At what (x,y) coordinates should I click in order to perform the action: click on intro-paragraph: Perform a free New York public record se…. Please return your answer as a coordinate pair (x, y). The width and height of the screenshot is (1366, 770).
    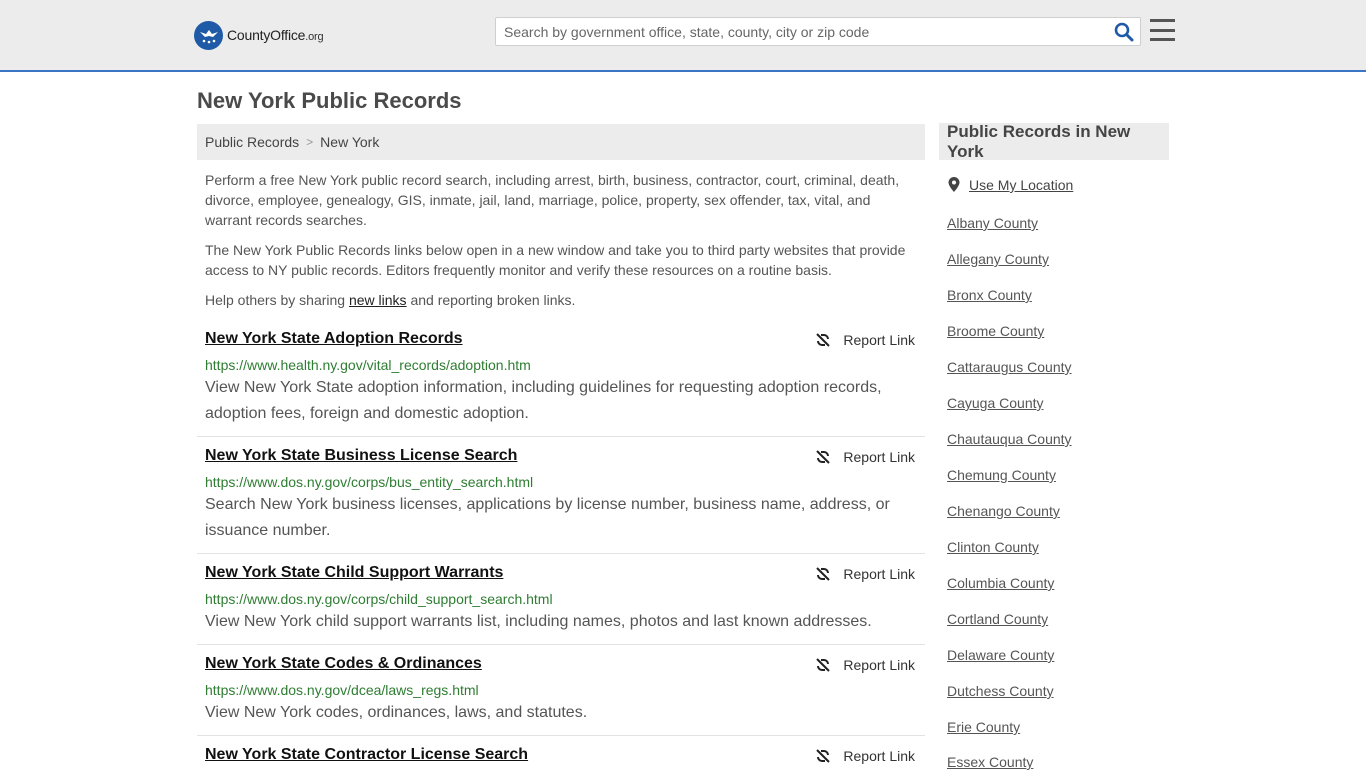
    Looking at the image, I should click on (552, 200).